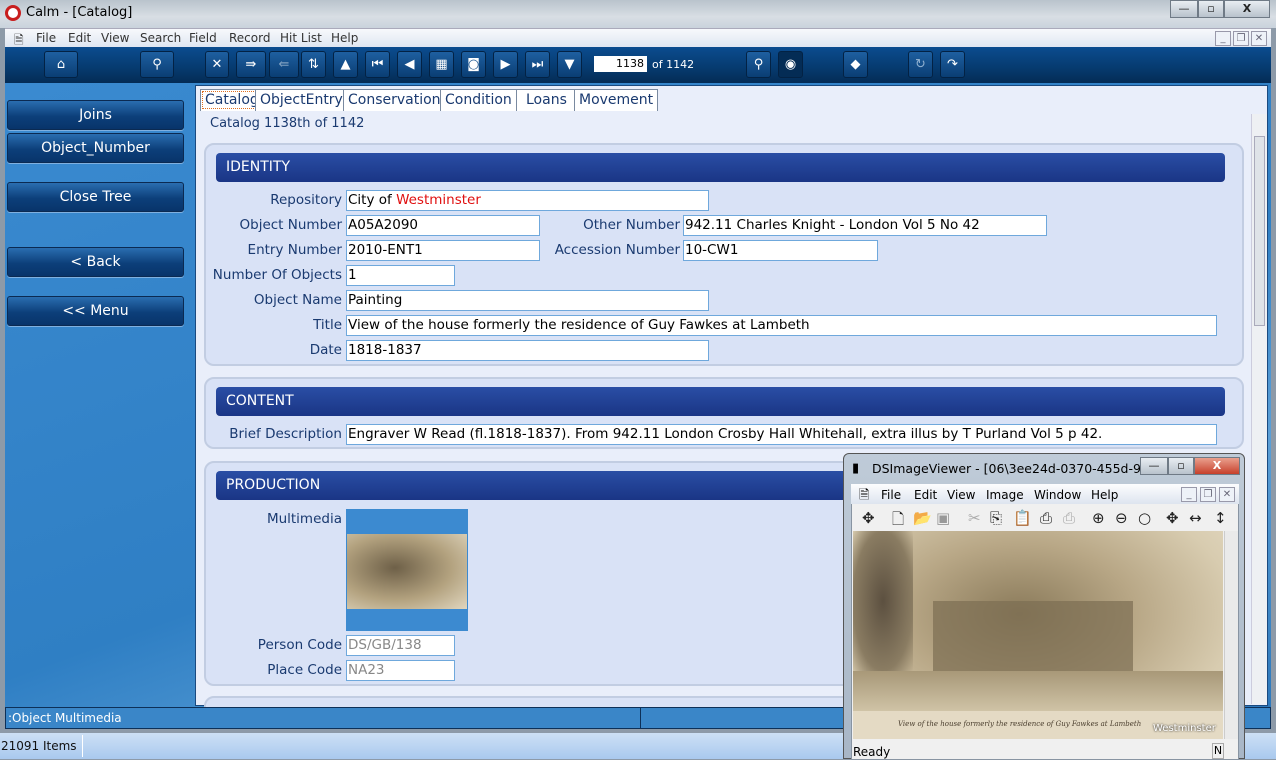 This screenshot has width=1276, height=760. Describe the element at coordinates (546, 100) in the screenshot. I see `tab-loans: Loans` at that location.